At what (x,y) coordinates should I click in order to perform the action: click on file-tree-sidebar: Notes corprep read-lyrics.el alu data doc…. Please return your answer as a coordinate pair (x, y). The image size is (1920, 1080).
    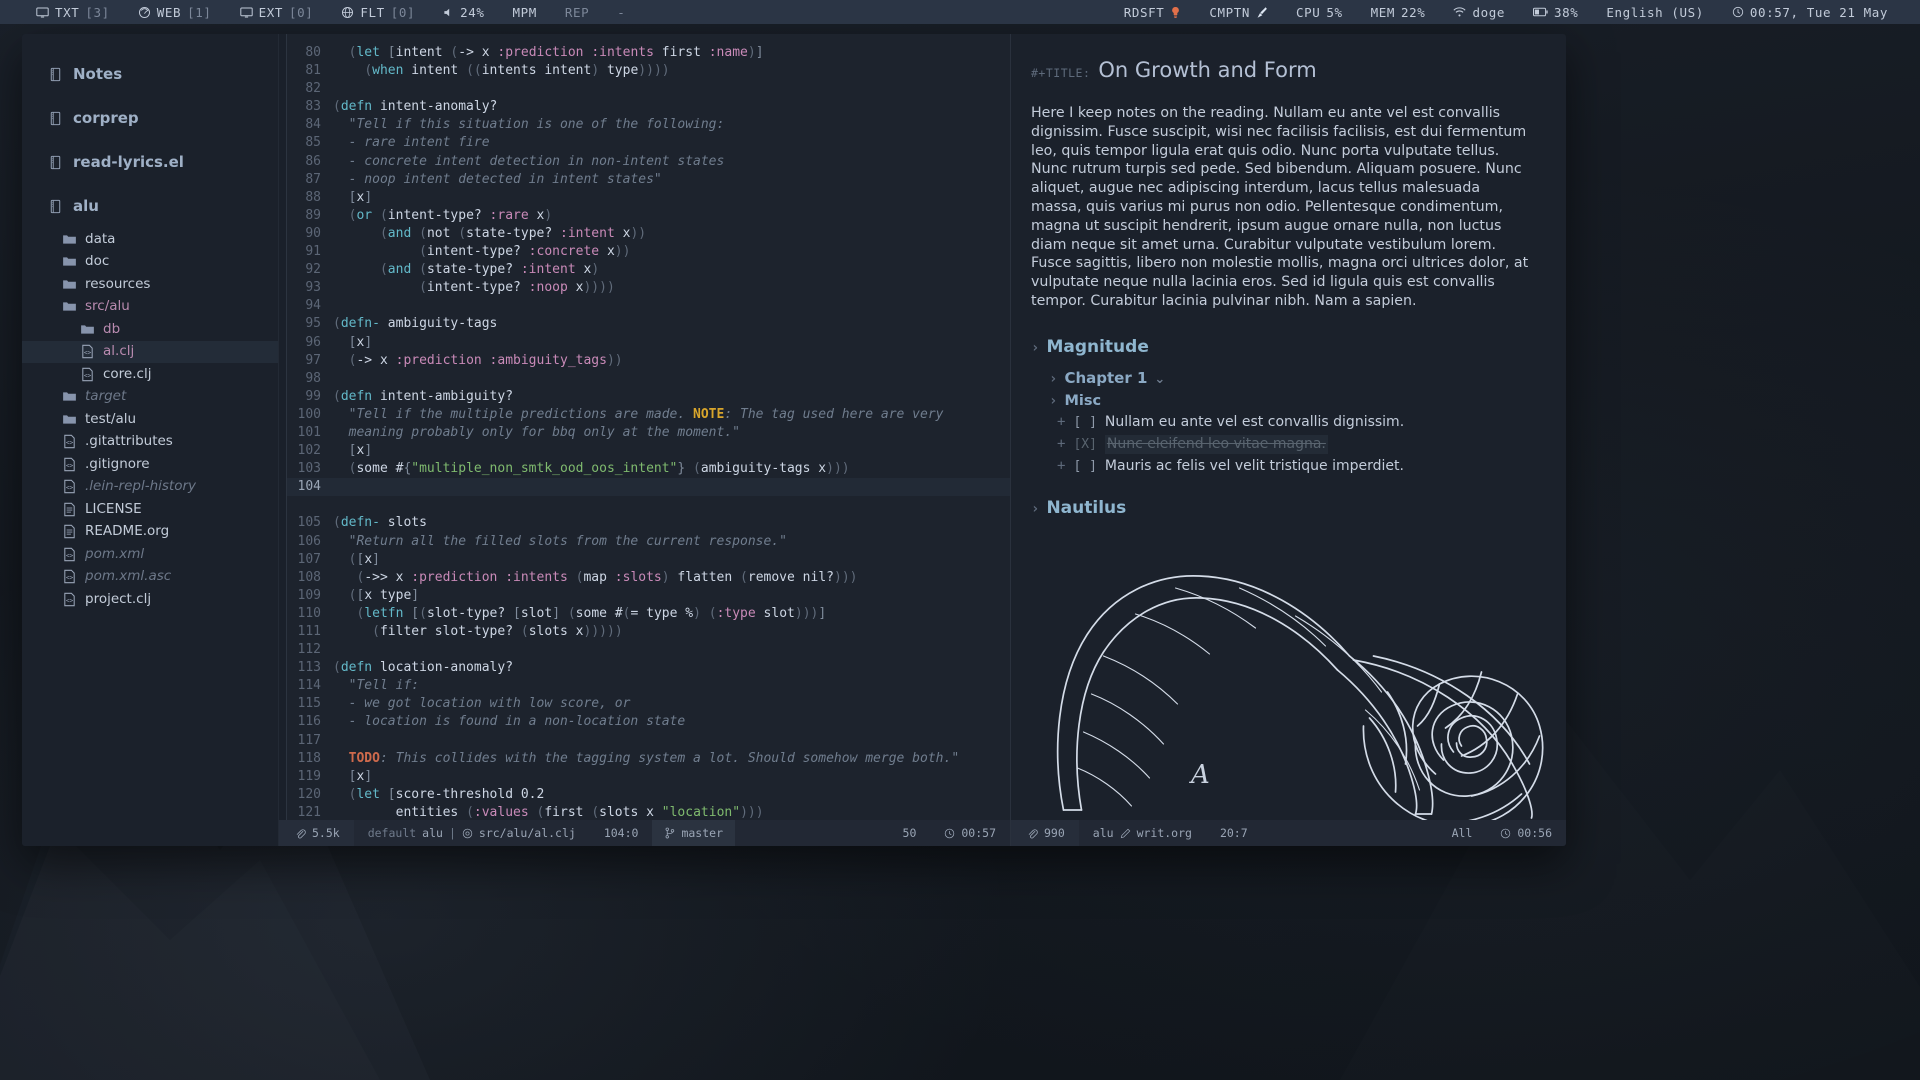
    Looking at the image, I should click on (150, 440).